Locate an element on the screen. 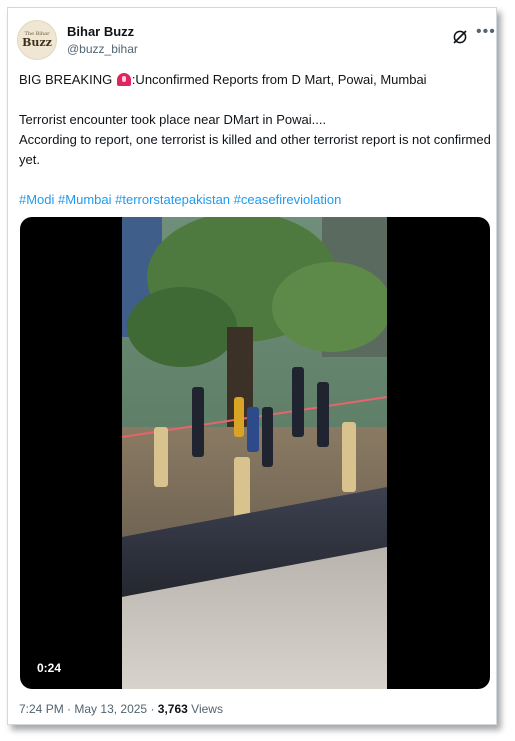  author-name: Bihar Buzz is located at coordinates (100, 31).